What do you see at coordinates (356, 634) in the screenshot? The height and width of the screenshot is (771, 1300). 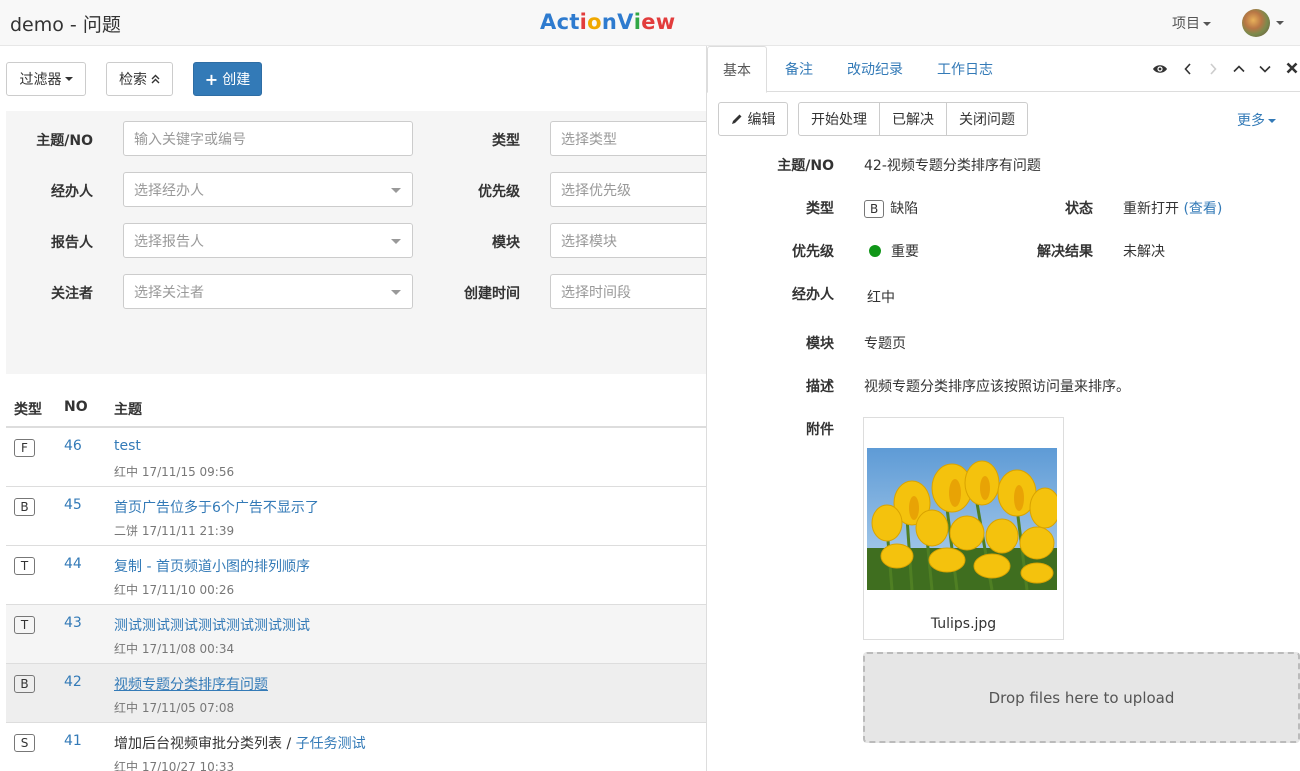 I see `table-row: T 43 测试测试测试测试测试测试测试 红中 17/11/08 00:34` at bounding box center [356, 634].